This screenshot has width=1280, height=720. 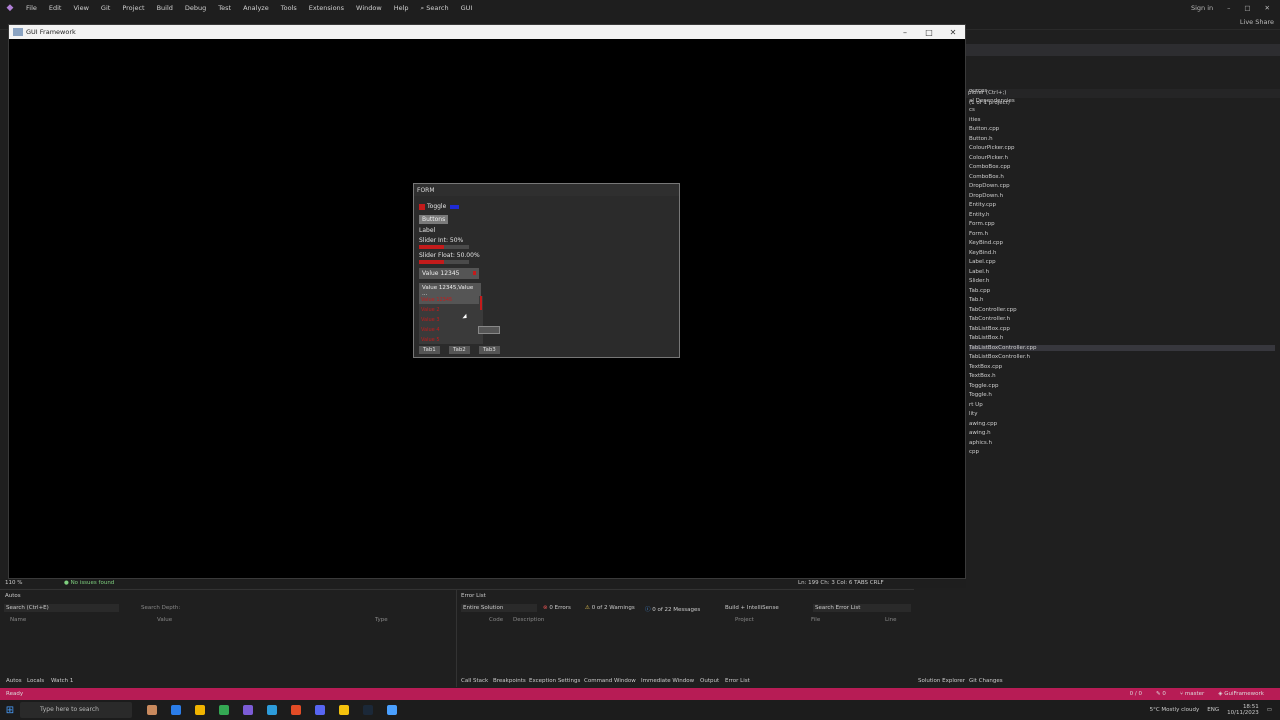 What do you see at coordinates (76, 710) in the screenshot?
I see `taskbar-search-input: Type here to search` at bounding box center [76, 710].